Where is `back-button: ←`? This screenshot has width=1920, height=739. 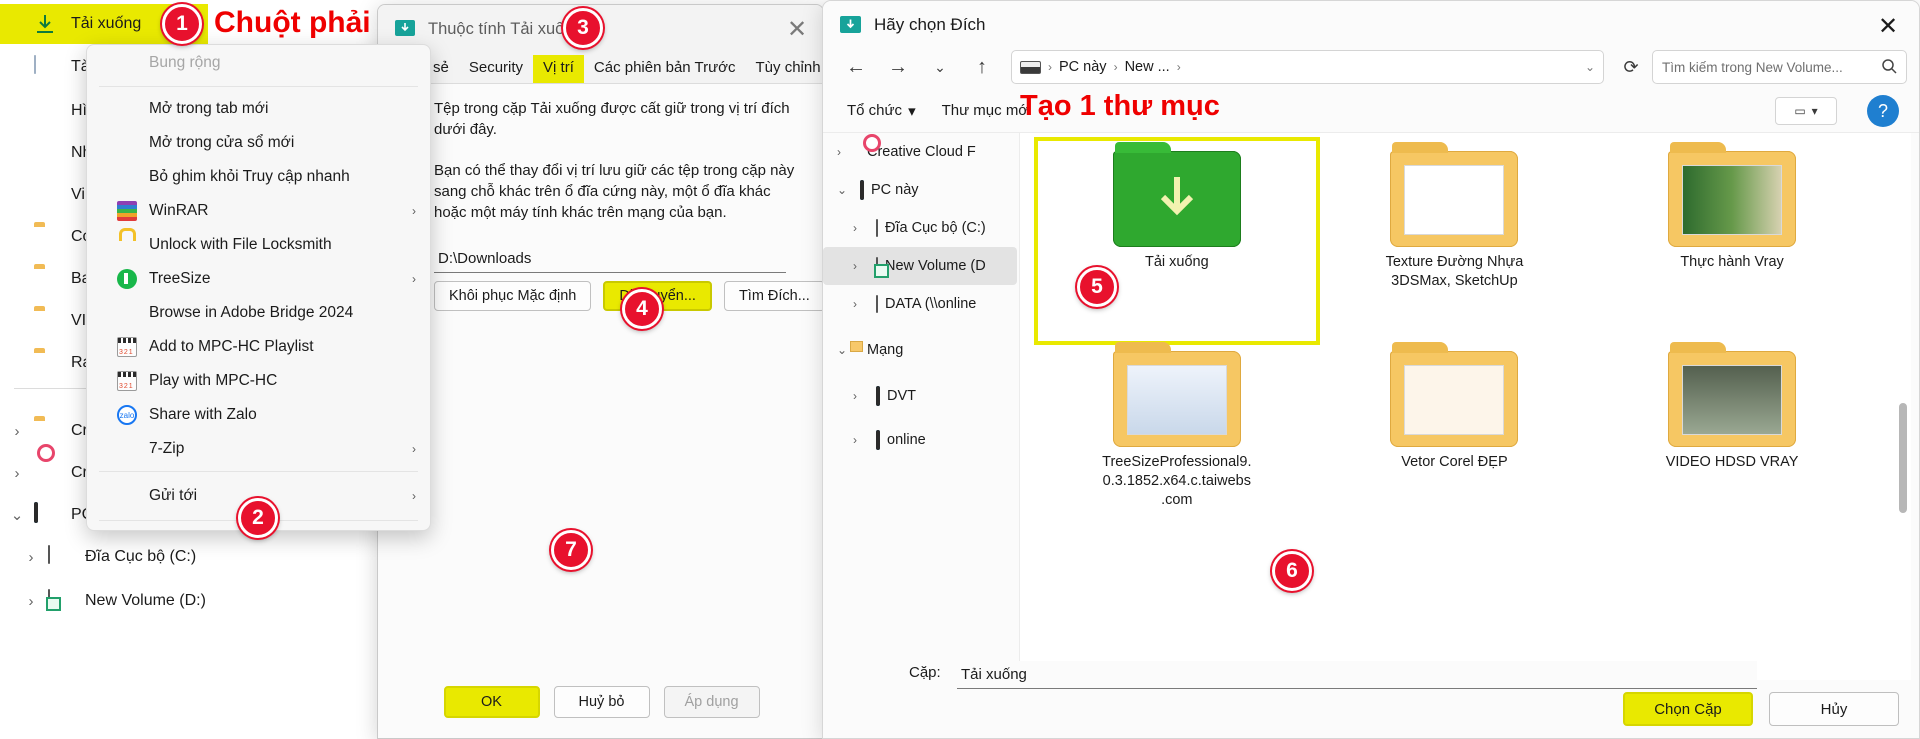
back-button: ← is located at coordinates (856, 67).